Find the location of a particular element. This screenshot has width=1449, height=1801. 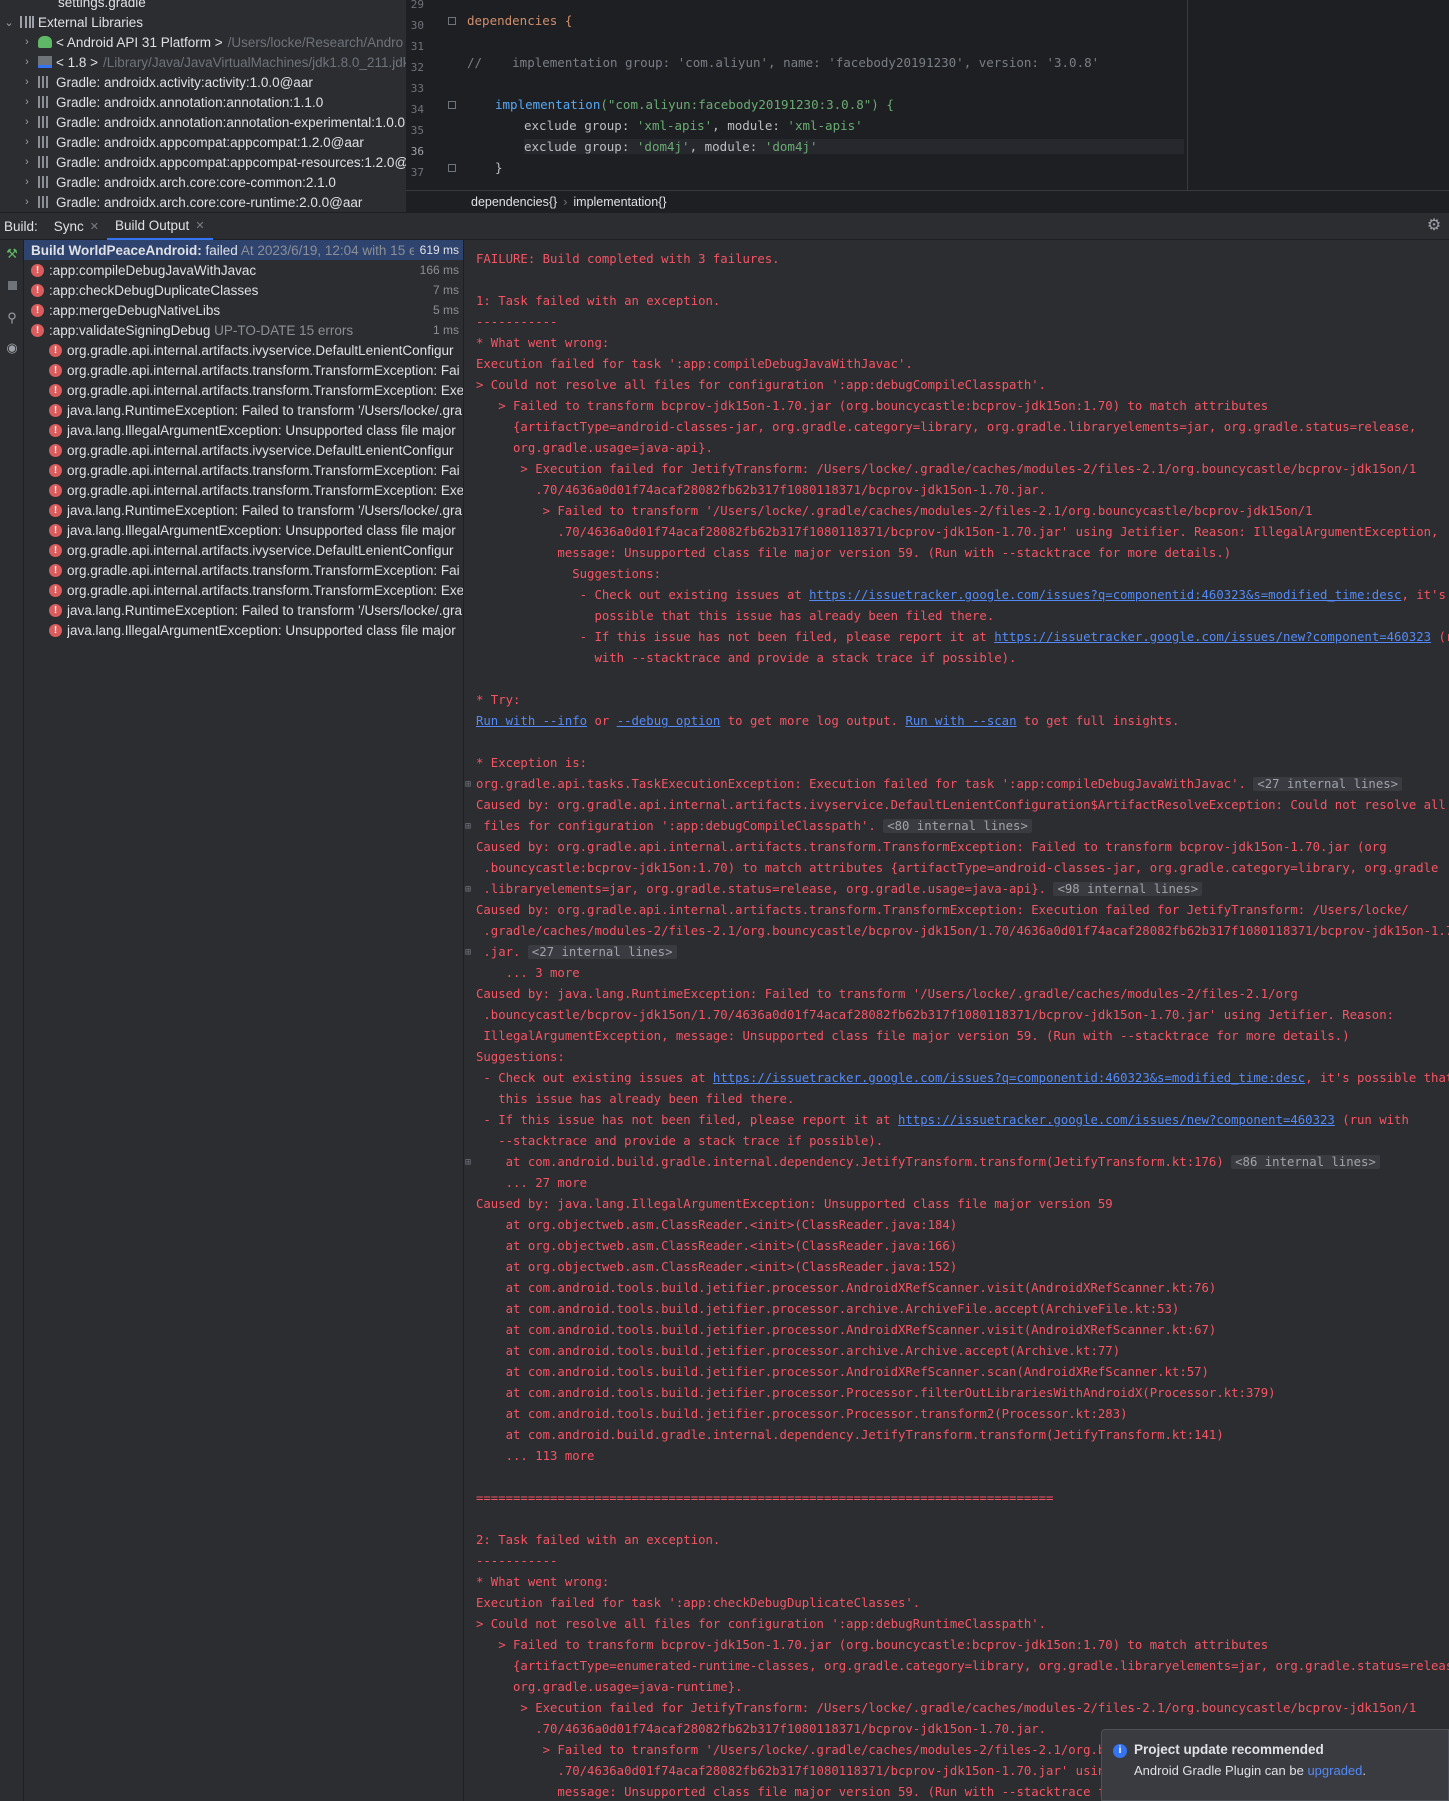

upgrade-link: upgraded is located at coordinates (1334, 1770).